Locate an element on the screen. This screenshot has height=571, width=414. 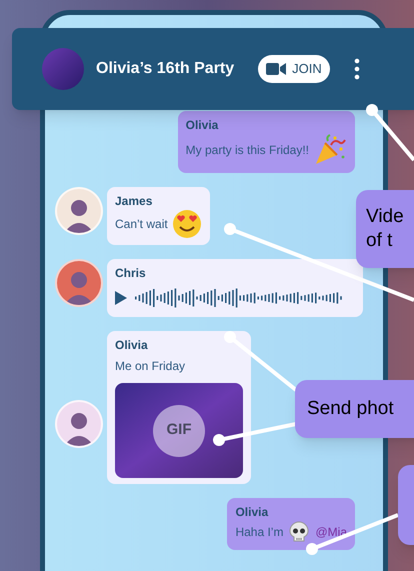
chat-title: Olivia’s 16th Party is located at coordinates (165, 69).